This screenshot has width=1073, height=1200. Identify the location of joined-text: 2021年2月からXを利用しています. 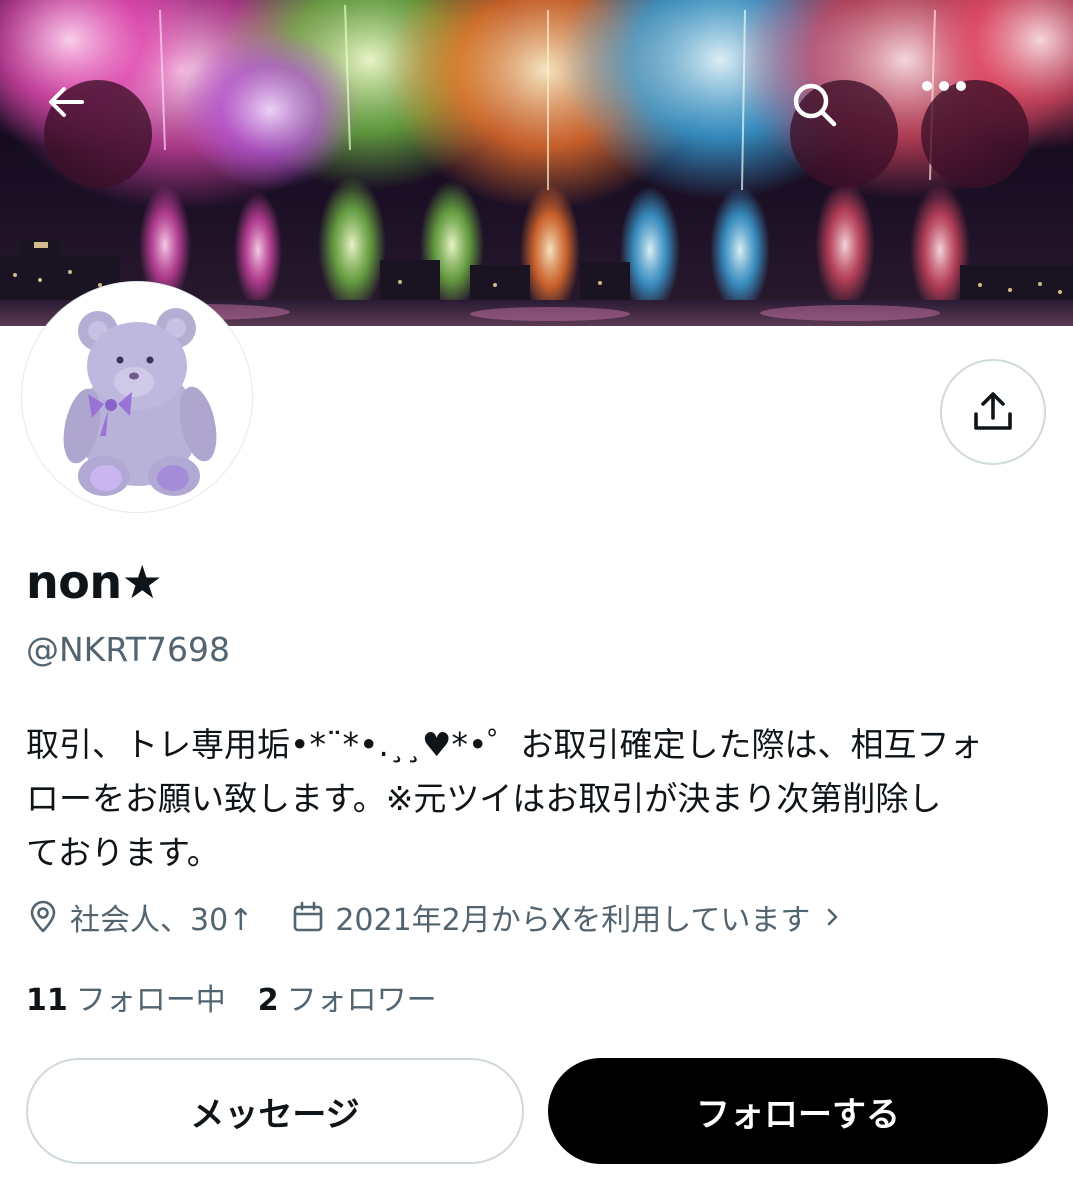
(573, 920).